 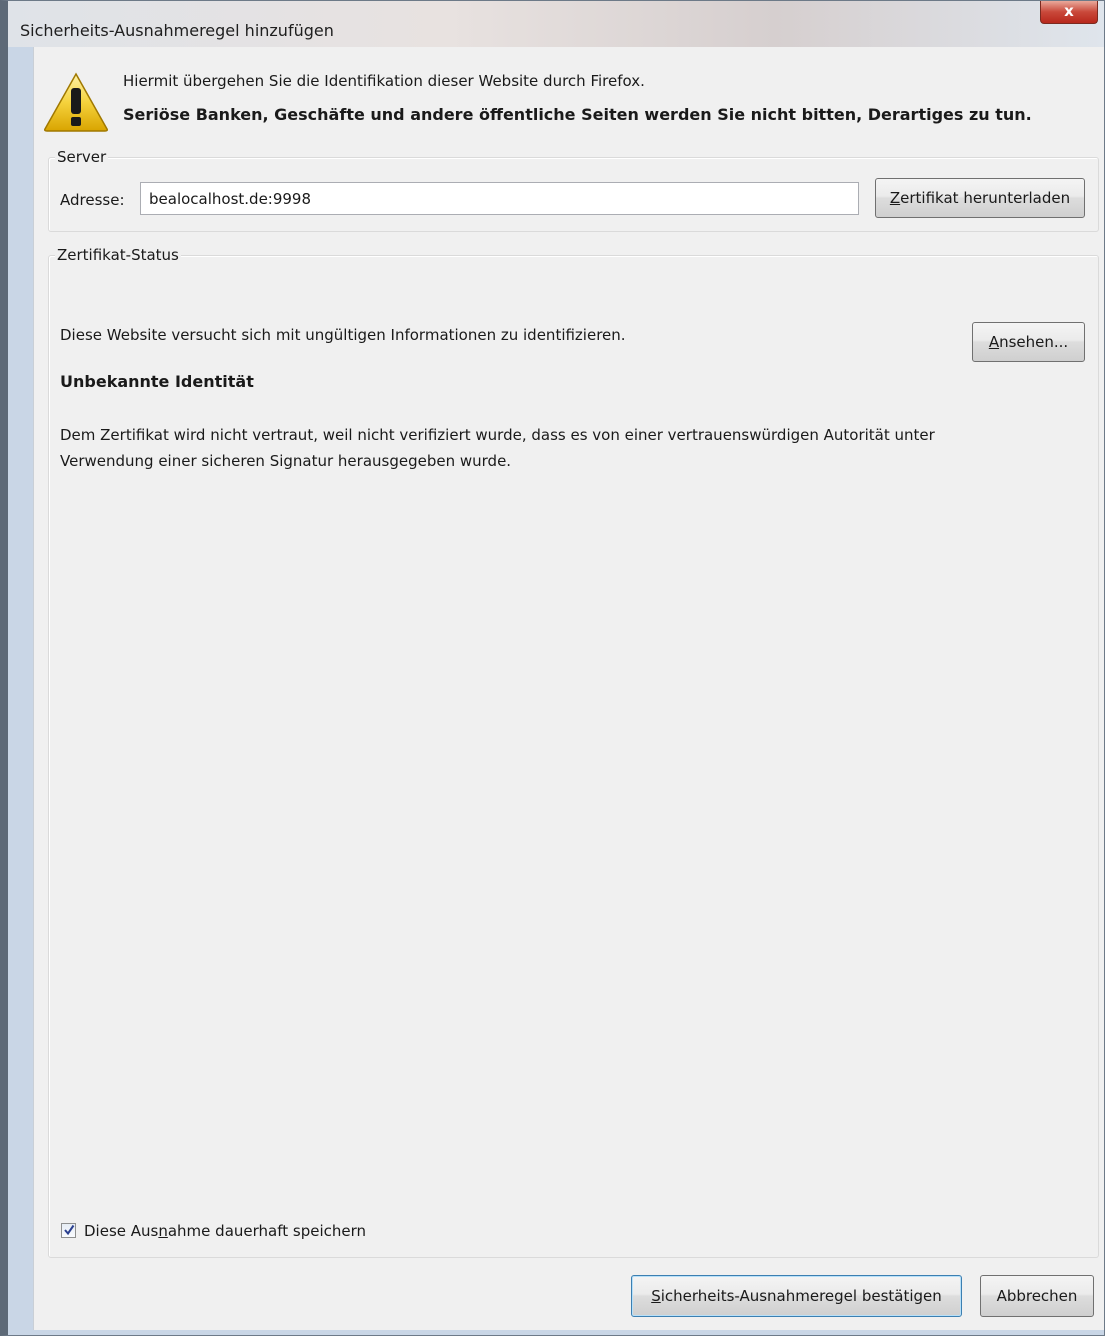 What do you see at coordinates (656, 1296) in the screenshot?
I see `confirm-accel: S` at bounding box center [656, 1296].